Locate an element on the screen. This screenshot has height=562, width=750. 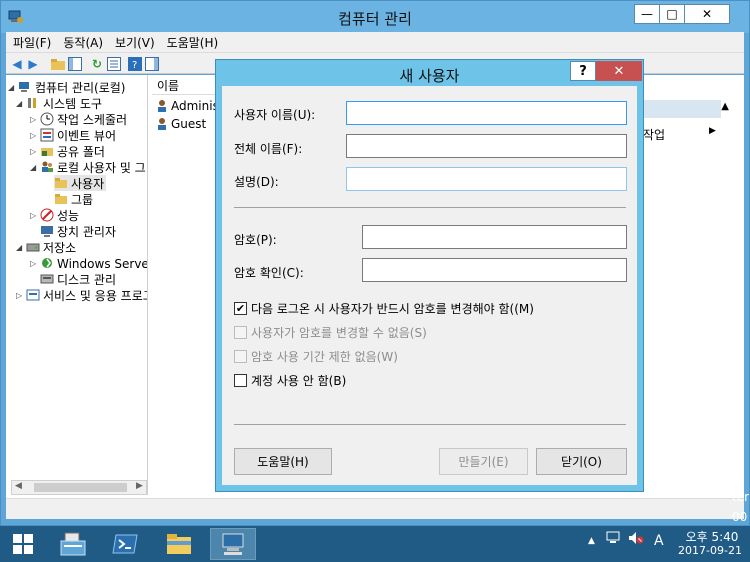
server-manager-icon is located at coordinates (73, 544).